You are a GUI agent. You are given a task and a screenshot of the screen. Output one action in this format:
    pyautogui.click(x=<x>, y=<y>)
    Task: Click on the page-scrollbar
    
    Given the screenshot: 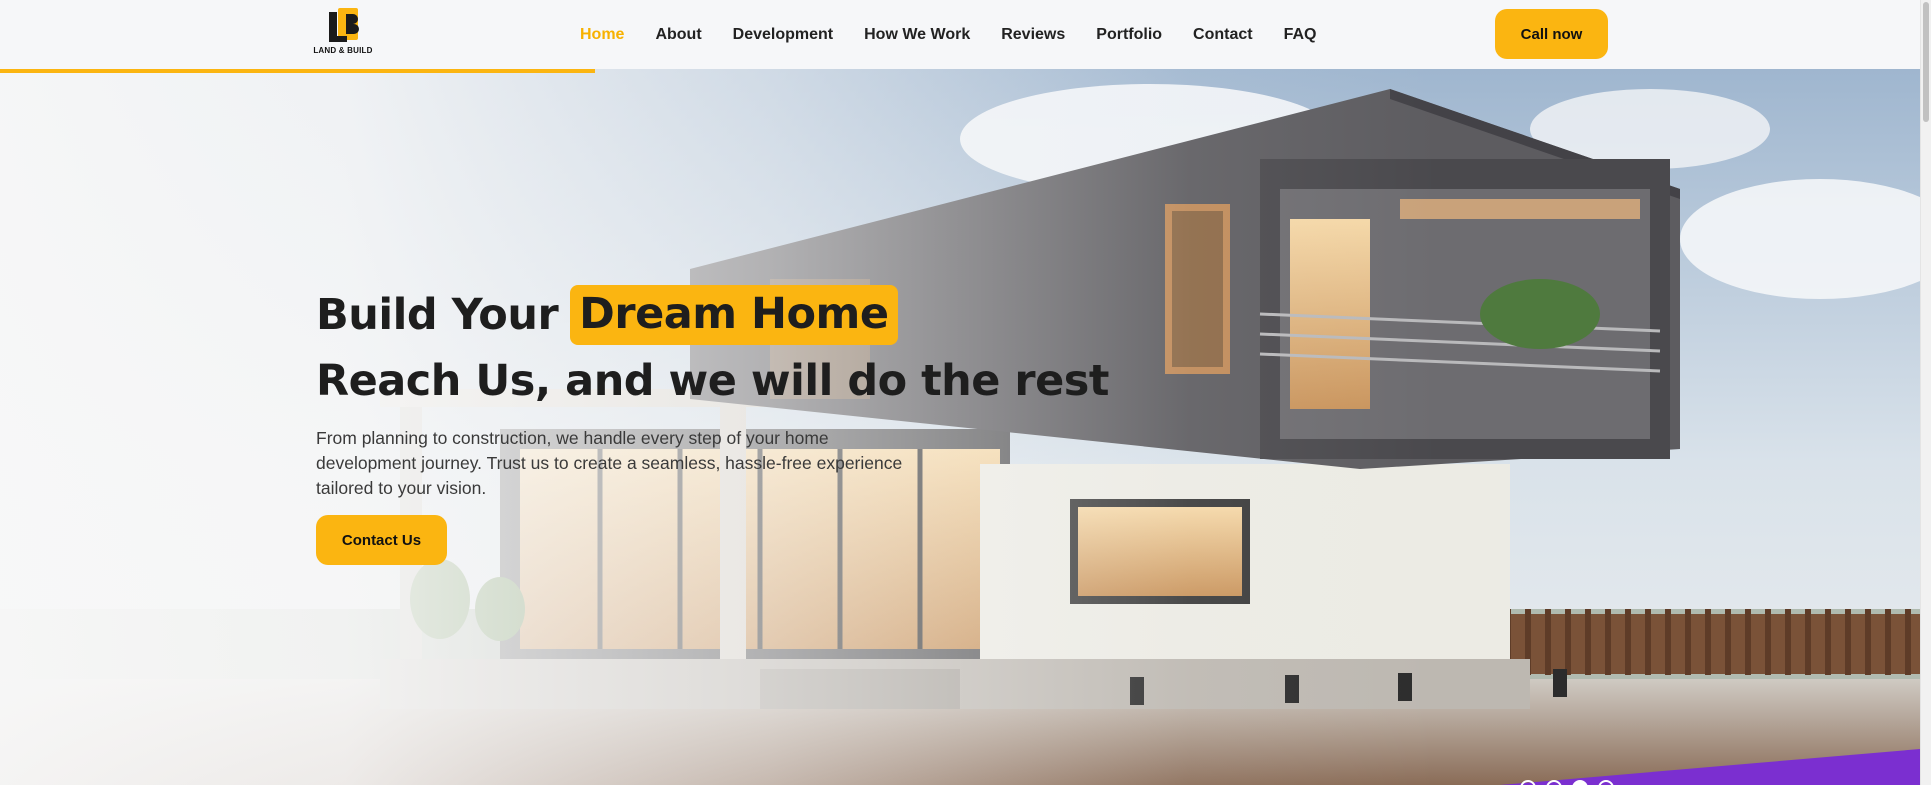 What is the action you would take?
    pyautogui.click(x=1925, y=392)
    